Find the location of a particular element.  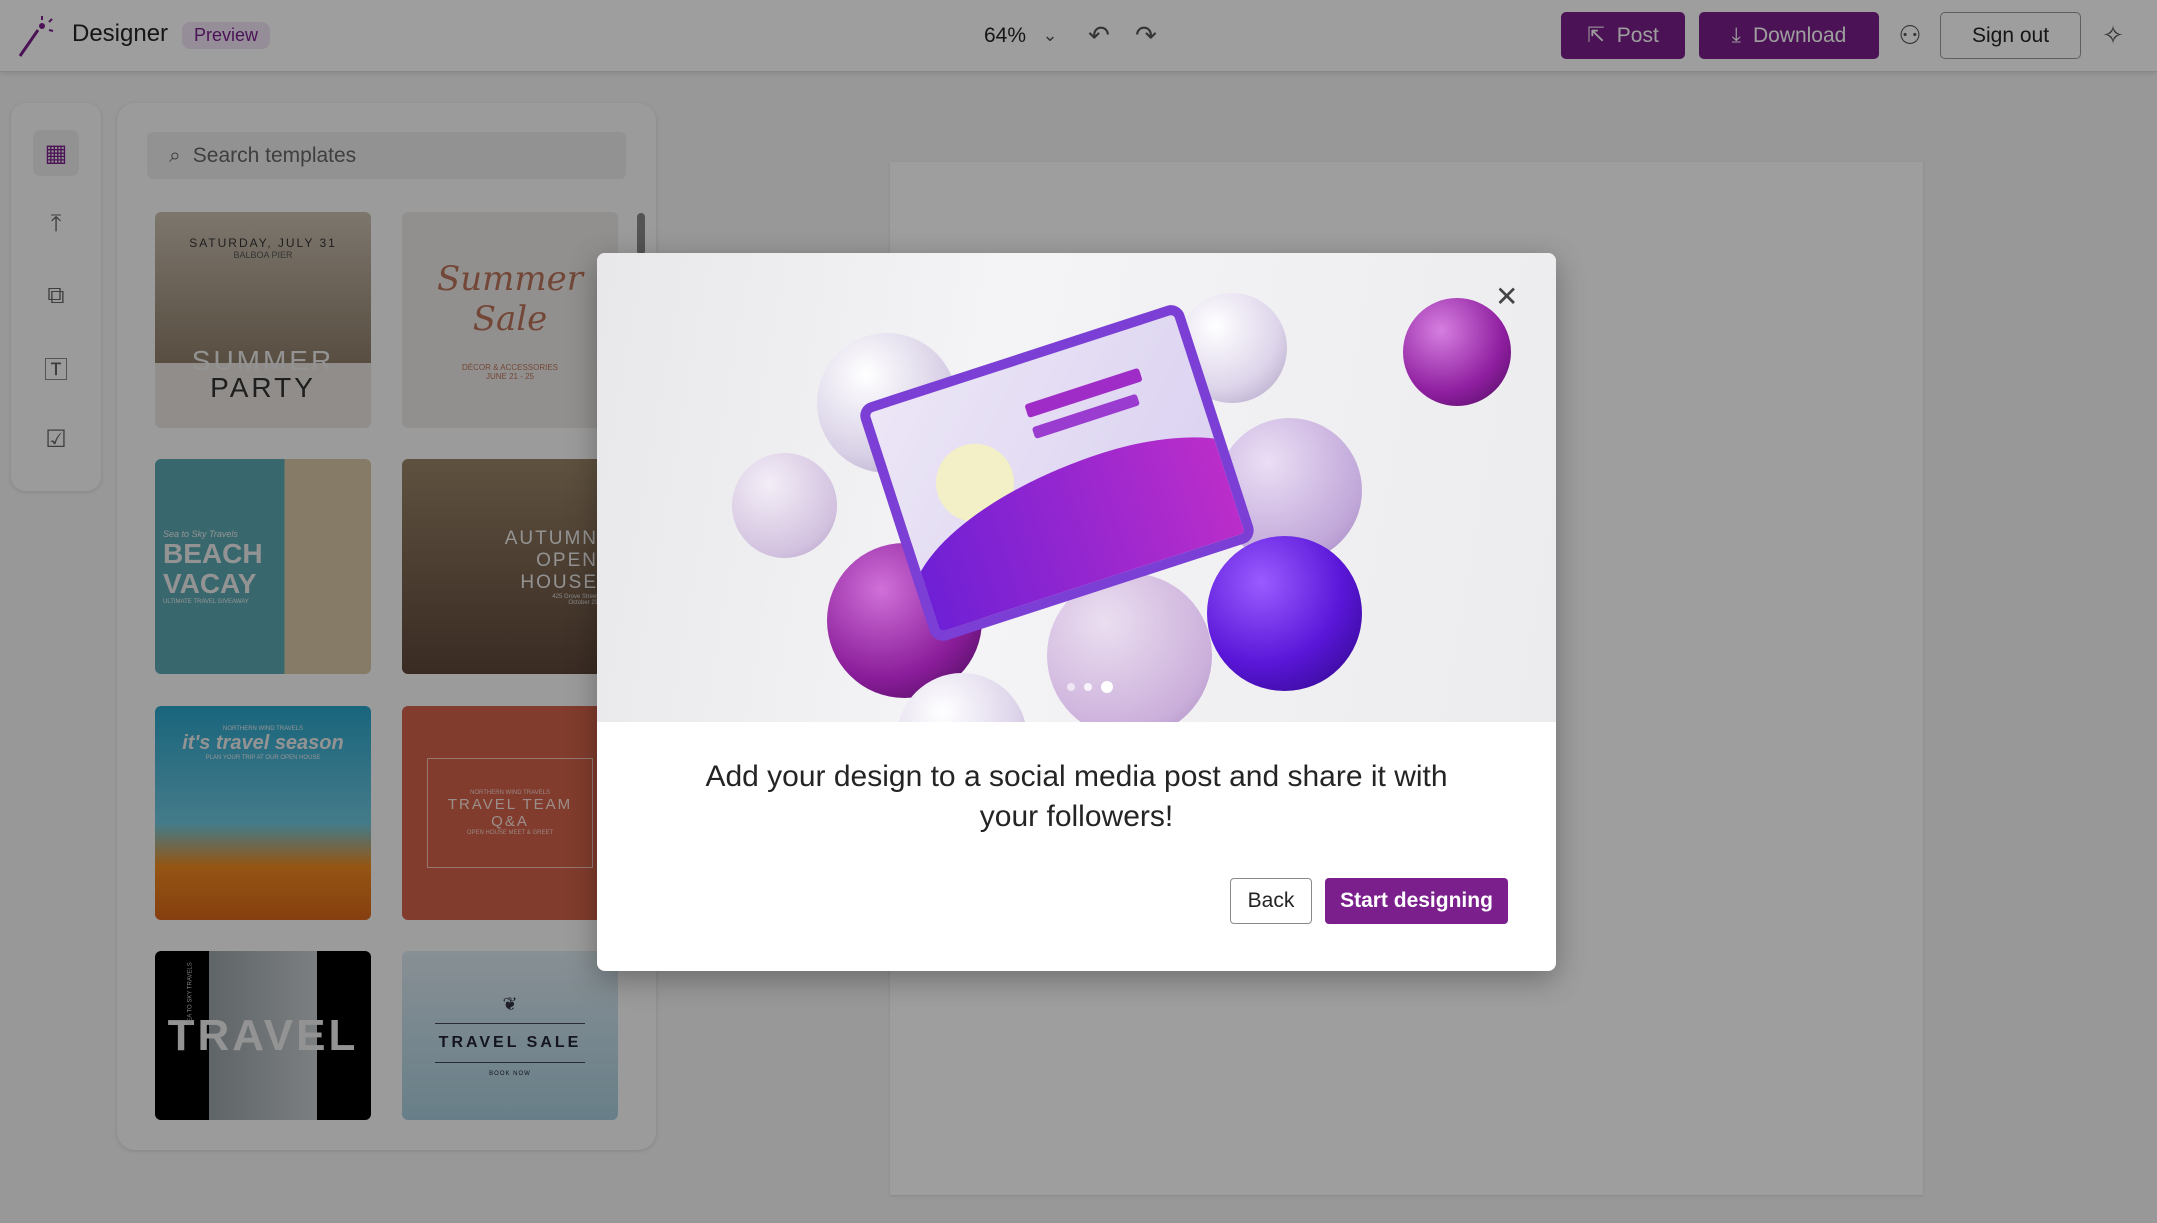

carousel-dot-active is located at coordinates (1107, 687).